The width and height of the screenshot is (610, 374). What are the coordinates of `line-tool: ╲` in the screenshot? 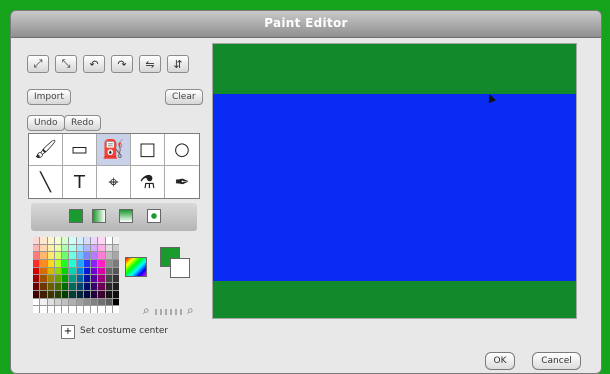 It's located at (46, 182).